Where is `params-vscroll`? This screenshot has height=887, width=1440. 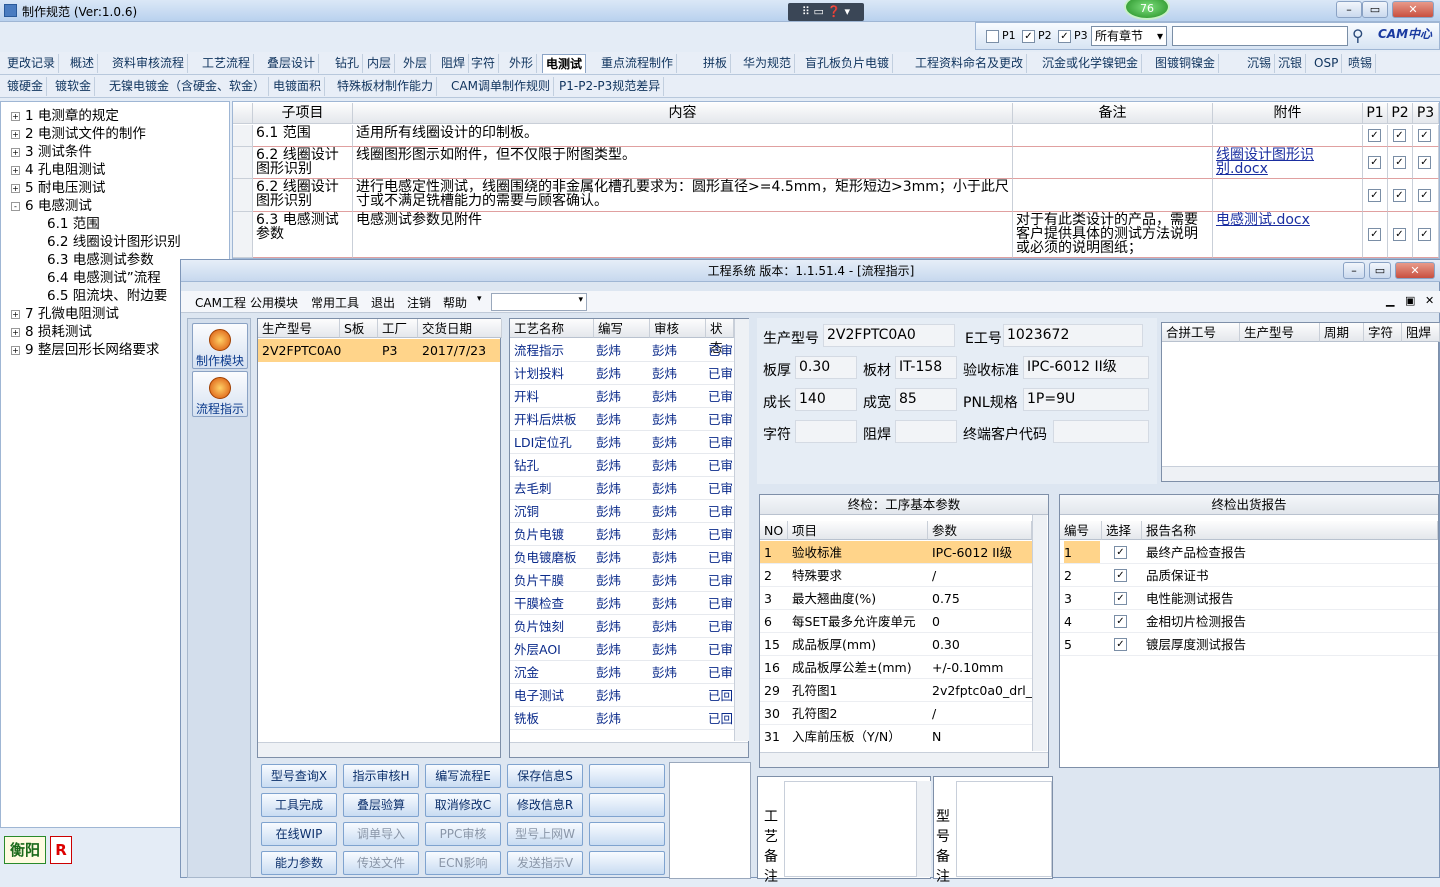 params-vscroll is located at coordinates (1039, 633).